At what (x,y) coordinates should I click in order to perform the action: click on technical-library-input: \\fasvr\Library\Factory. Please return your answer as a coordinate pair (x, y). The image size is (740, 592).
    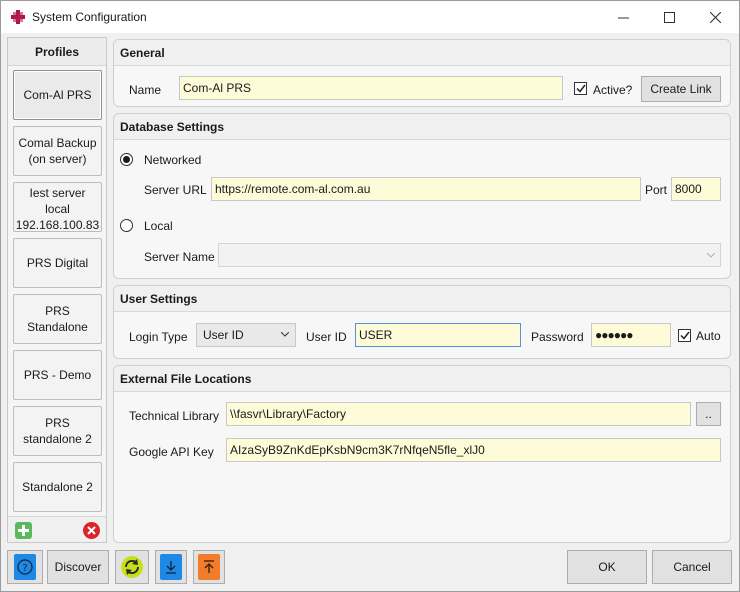
    Looking at the image, I should click on (458, 414).